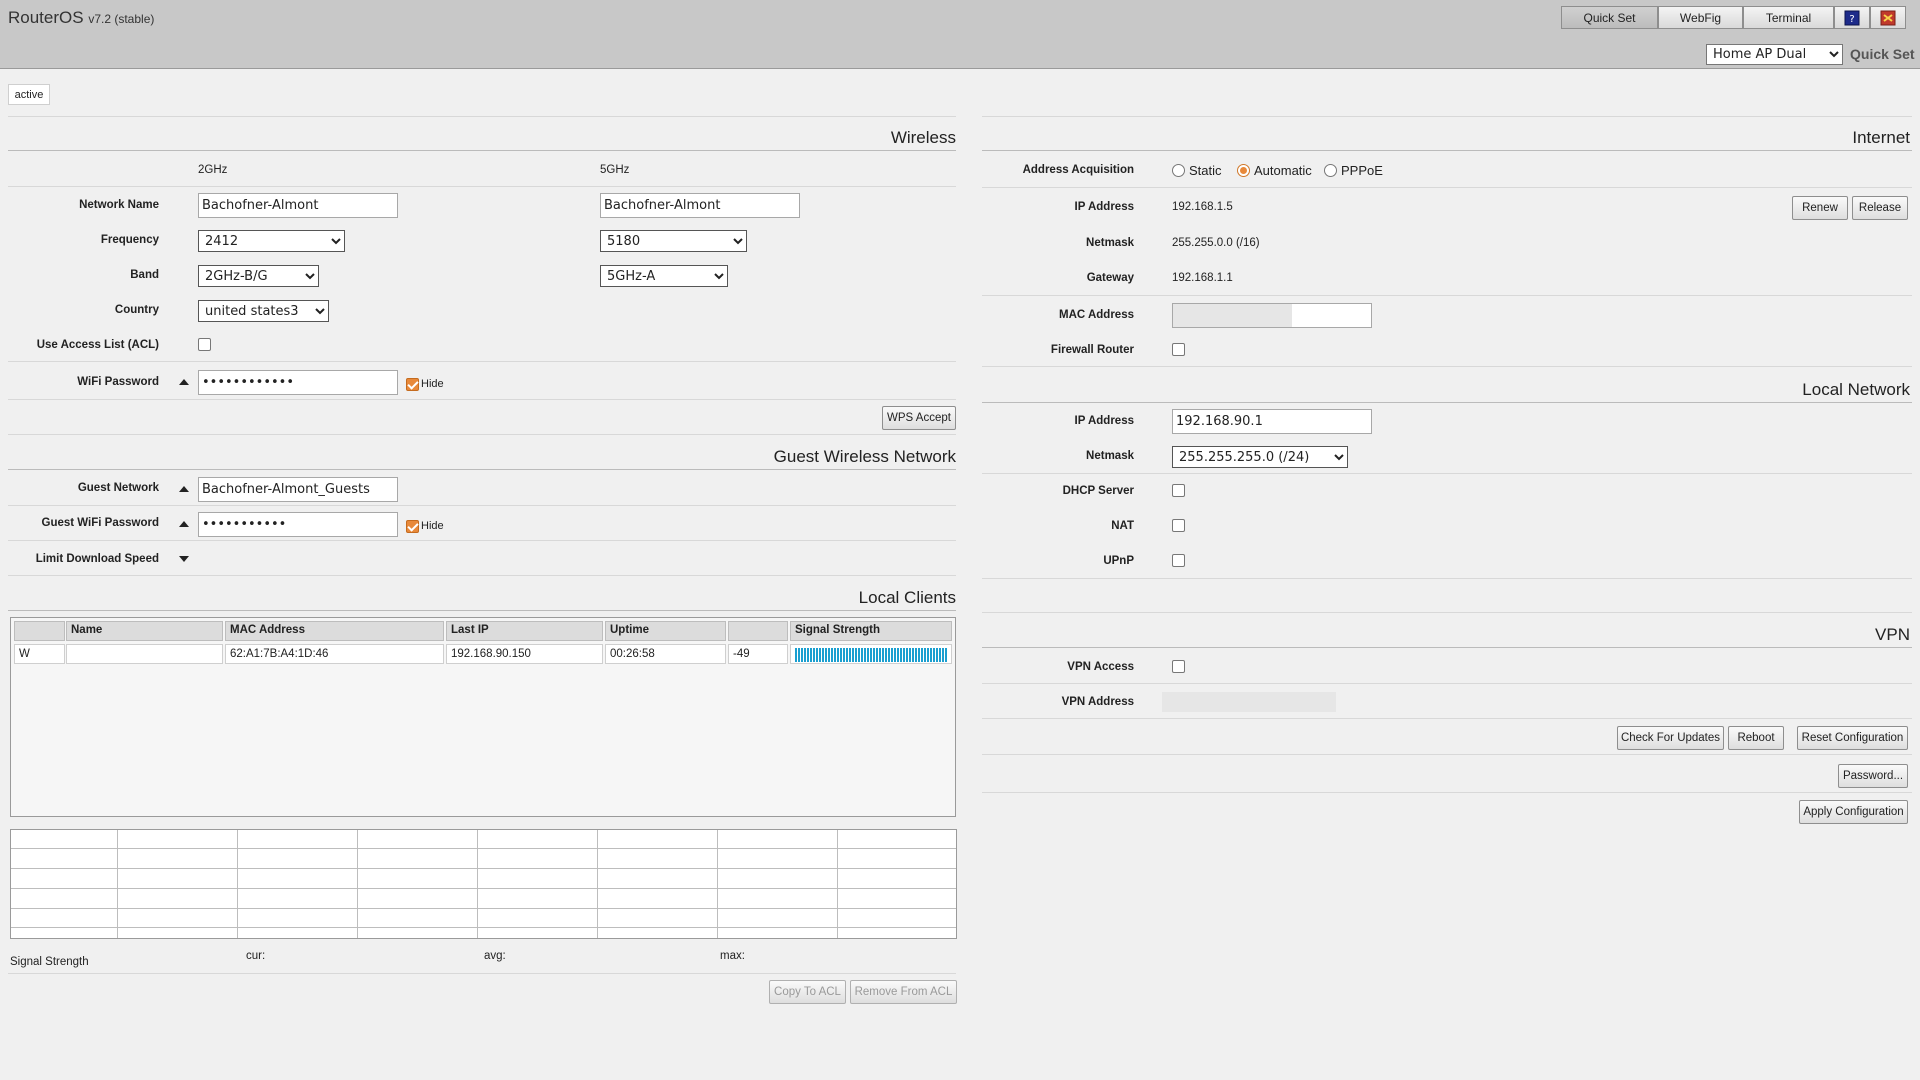  I want to click on hide-guest-password-checkbox, so click(412, 526).